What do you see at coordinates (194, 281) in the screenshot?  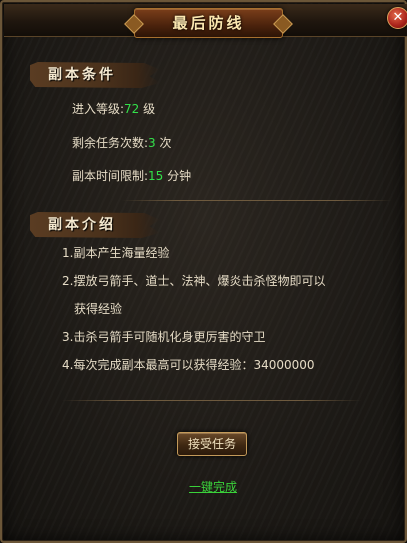 I see `intro-item-2: 2.摆放弓箭手、道士、法神、爆炎击杀怪物即可以` at bounding box center [194, 281].